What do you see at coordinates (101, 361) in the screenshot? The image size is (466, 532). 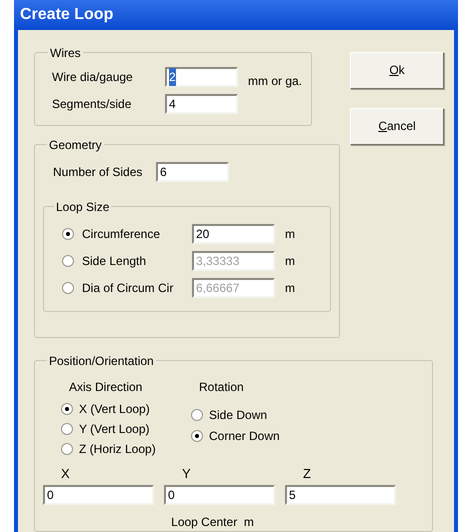 I see `group-title: Position/Orientation` at bounding box center [101, 361].